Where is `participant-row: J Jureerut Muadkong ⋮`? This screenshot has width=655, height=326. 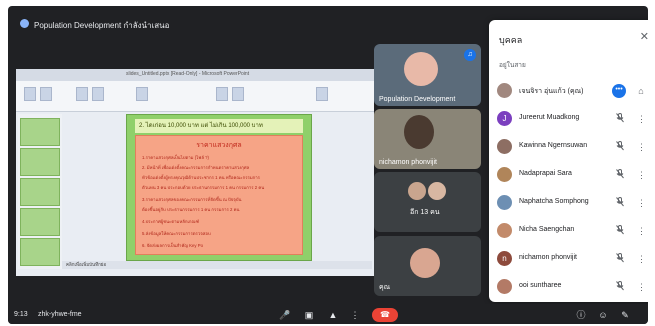
participant-row: J Jureerut Muadkong ⋮ is located at coordinates (571, 119).